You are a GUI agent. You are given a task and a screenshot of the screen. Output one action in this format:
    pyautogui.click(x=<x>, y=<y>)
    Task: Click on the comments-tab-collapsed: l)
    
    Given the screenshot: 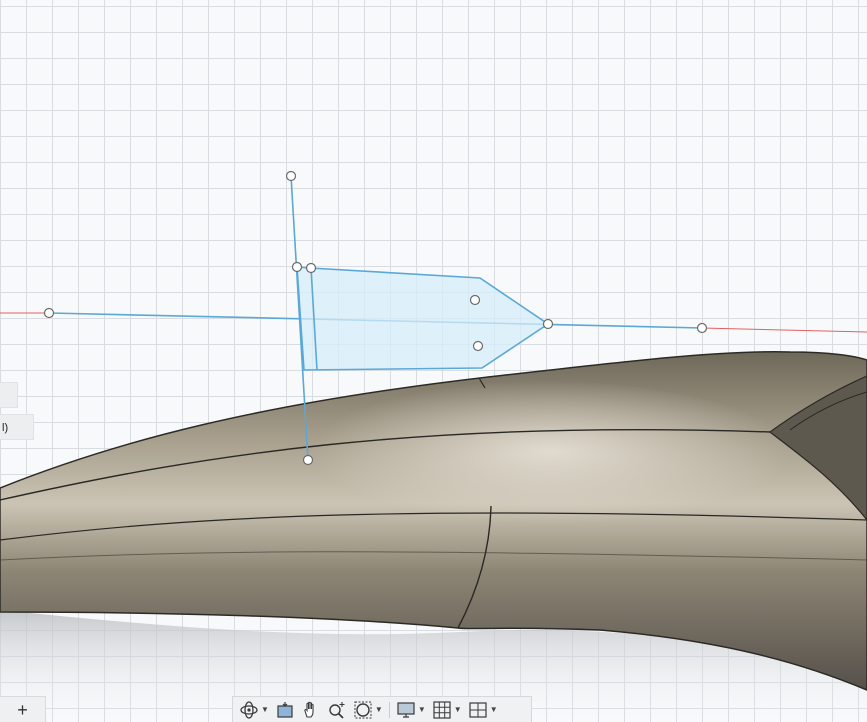 What is the action you would take?
    pyautogui.click(x=17, y=427)
    